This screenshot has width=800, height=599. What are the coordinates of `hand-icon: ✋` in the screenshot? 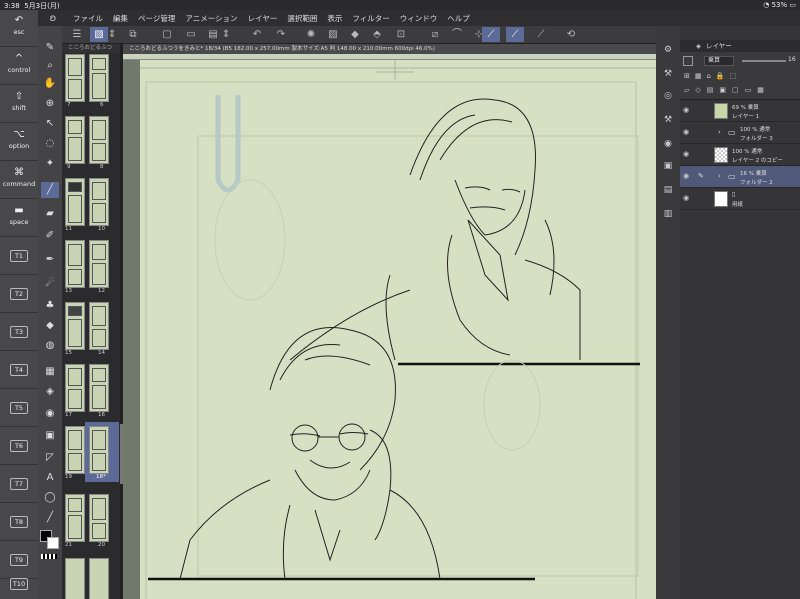 It's located at (50, 84).